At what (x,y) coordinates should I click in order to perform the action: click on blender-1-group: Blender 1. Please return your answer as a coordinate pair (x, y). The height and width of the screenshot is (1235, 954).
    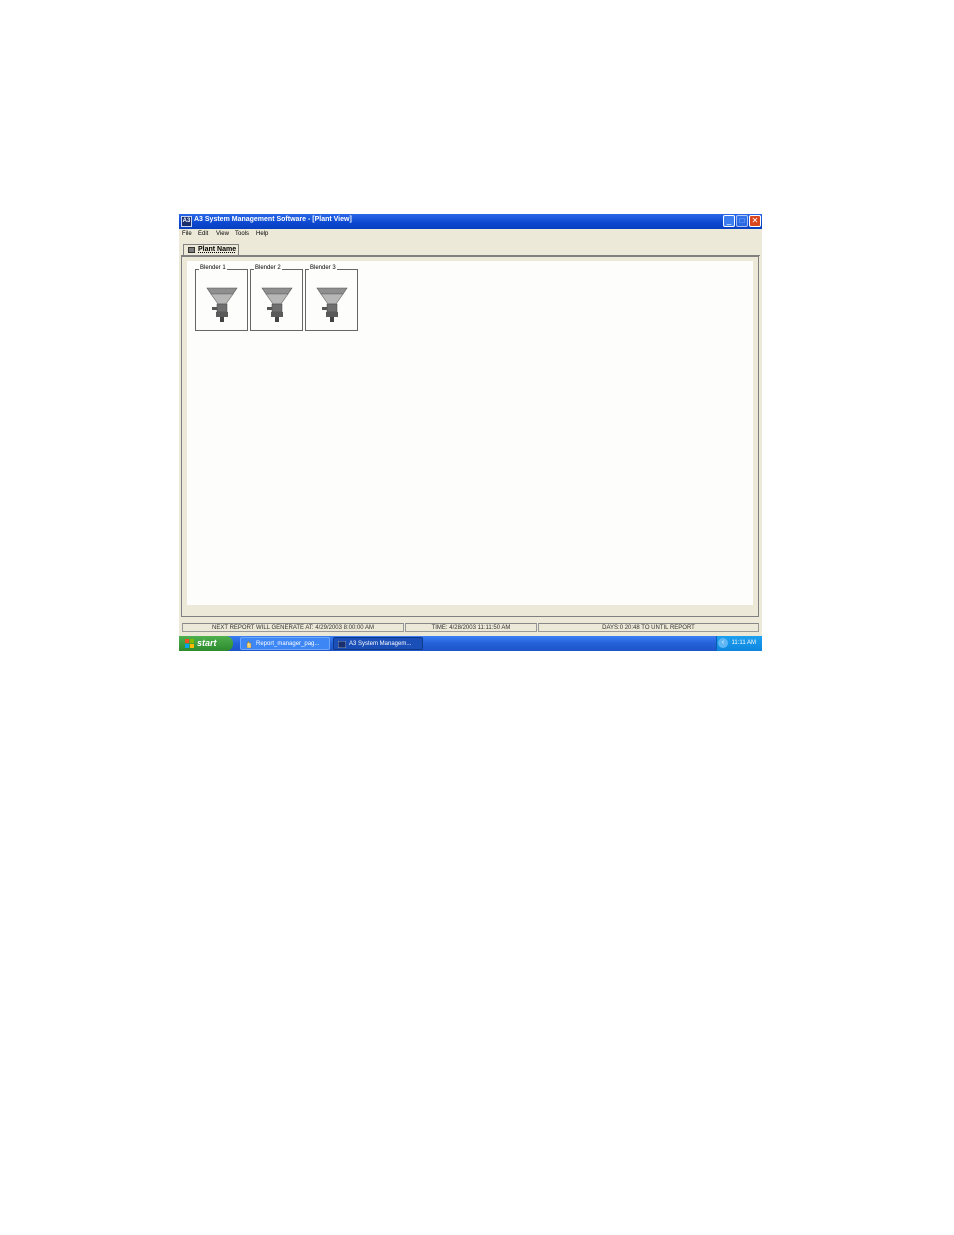
    Looking at the image, I should click on (221, 298).